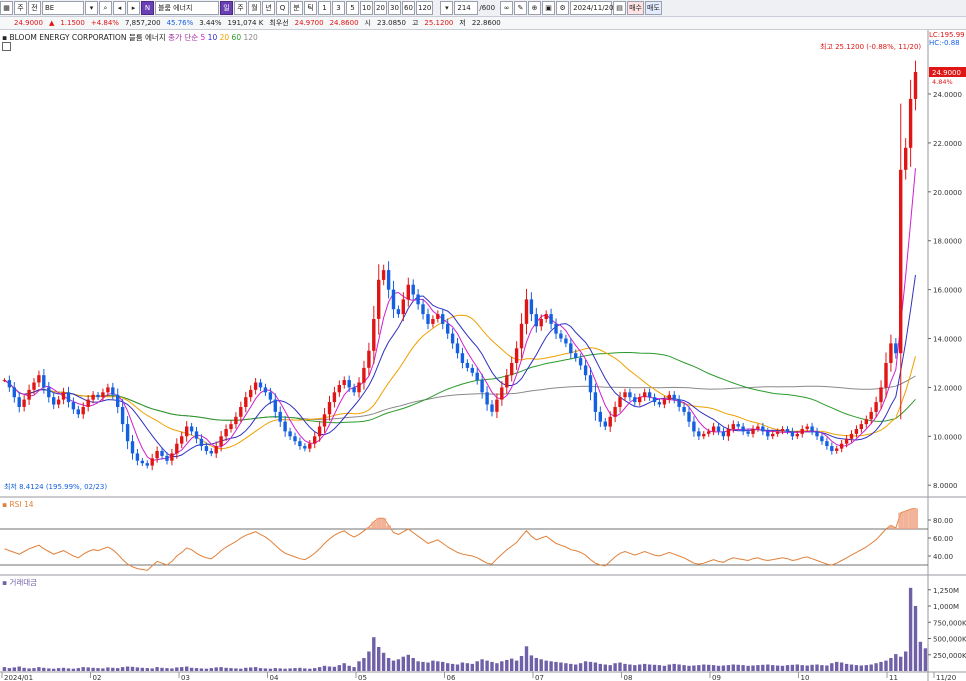 This screenshot has width=966, height=681. What do you see at coordinates (310, 8) in the screenshot?
I see `period-tick: 틱` at bounding box center [310, 8].